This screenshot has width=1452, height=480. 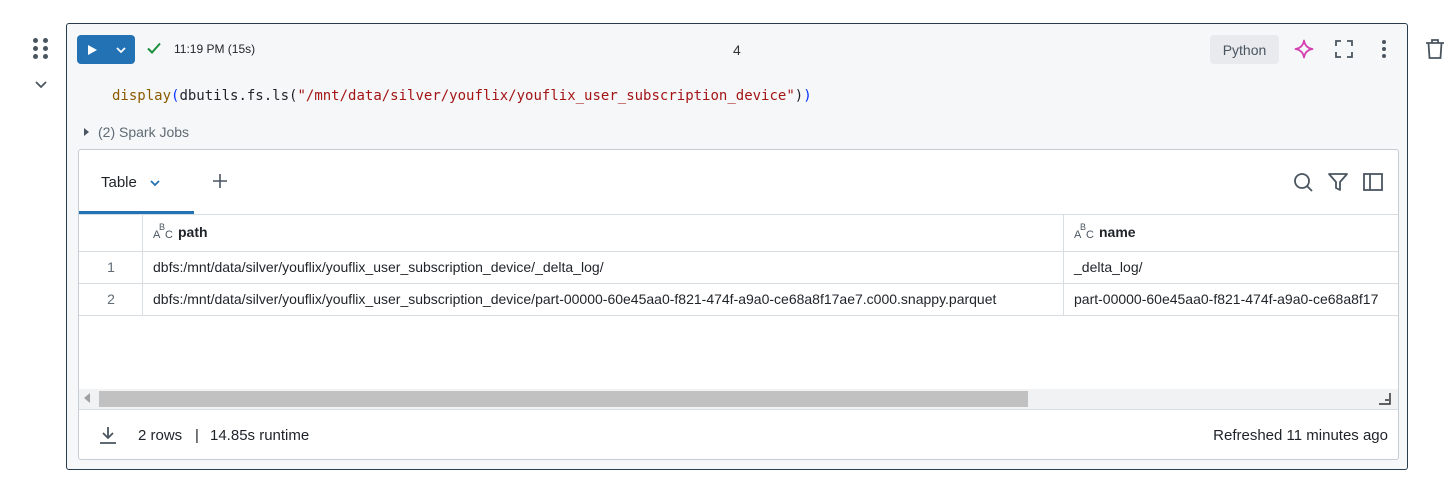 What do you see at coordinates (119, 182) in the screenshot?
I see `tab-table-label: Table` at bounding box center [119, 182].